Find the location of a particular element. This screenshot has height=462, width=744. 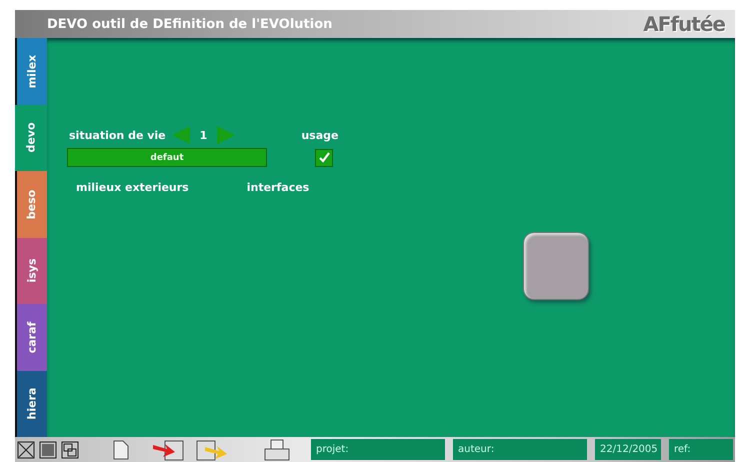

window-title: DEVO outil de DEfinition de l'EVOlution is located at coordinates (189, 24).